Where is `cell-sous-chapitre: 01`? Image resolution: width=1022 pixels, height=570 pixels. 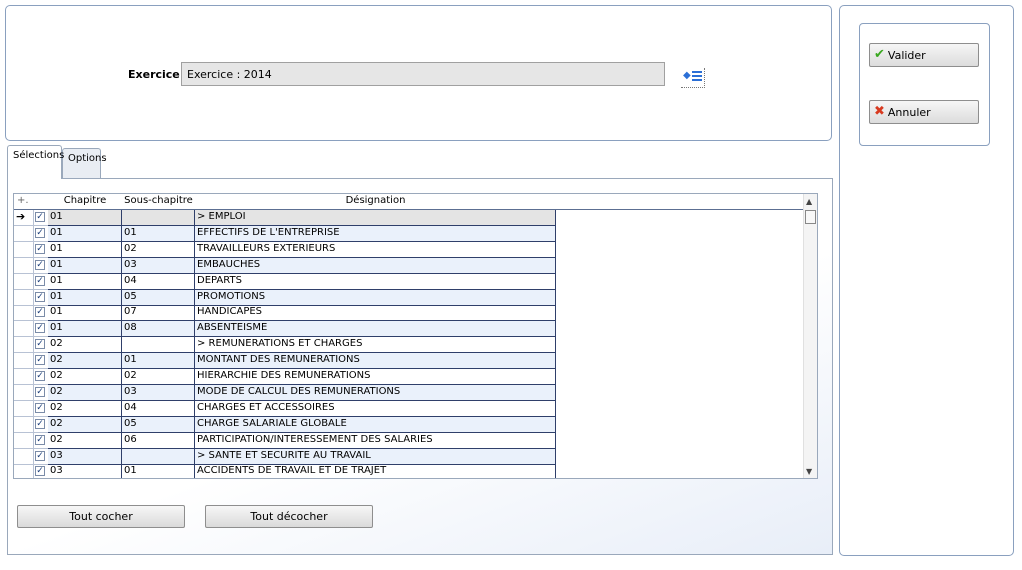
cell-sous-chapitre: 01 is located at coordinates (158, 233).